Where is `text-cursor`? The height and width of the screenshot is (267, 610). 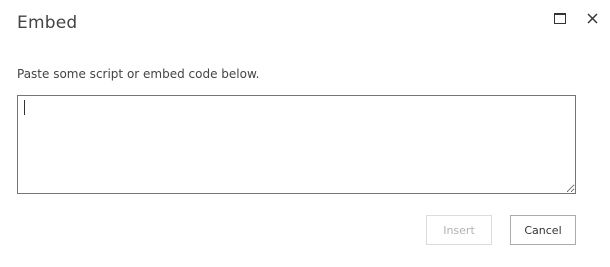
text-cursor is located at coordinates (24, 107).